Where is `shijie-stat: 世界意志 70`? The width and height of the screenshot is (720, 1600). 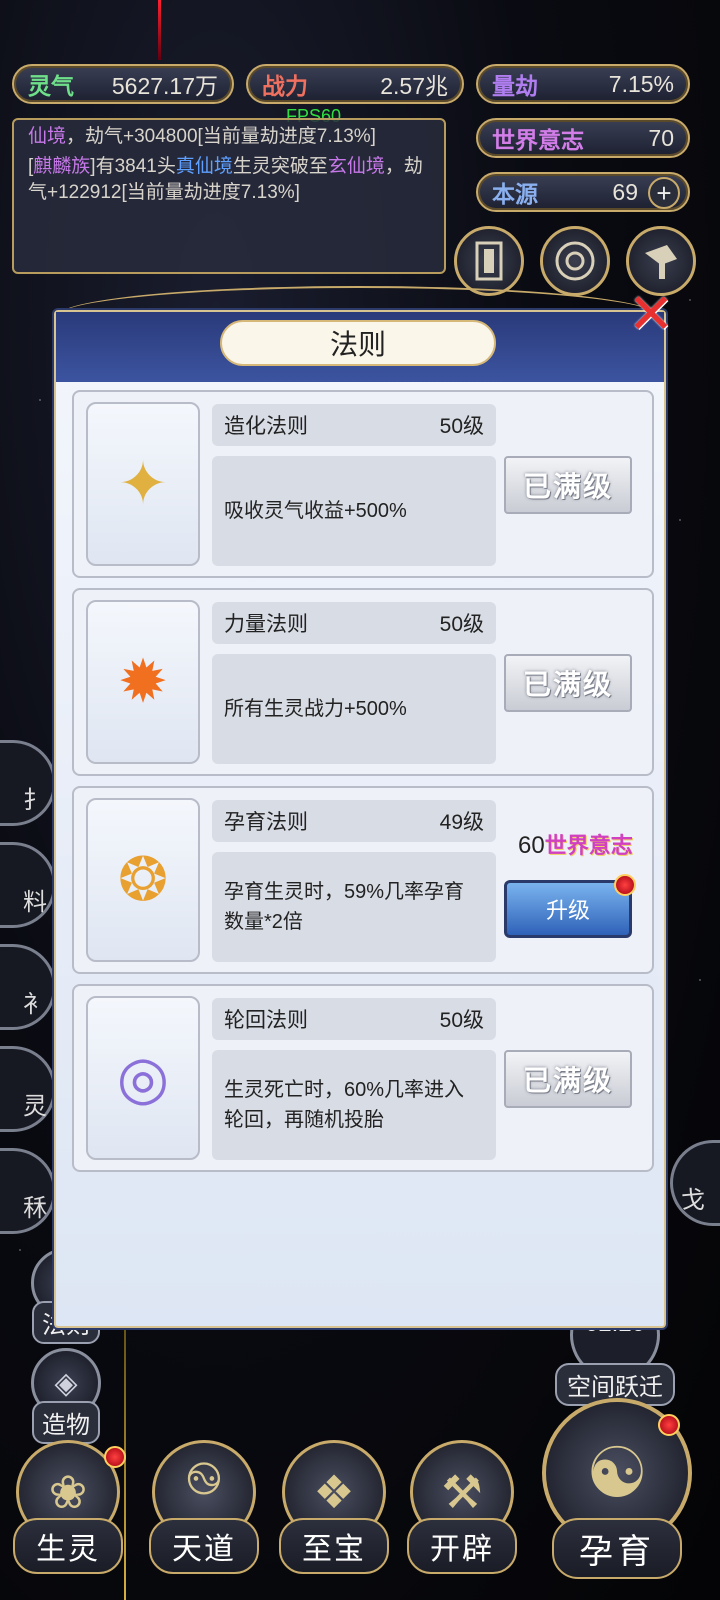
shijie-stat: 世界意志 70 is located at coordinates (583, 138).